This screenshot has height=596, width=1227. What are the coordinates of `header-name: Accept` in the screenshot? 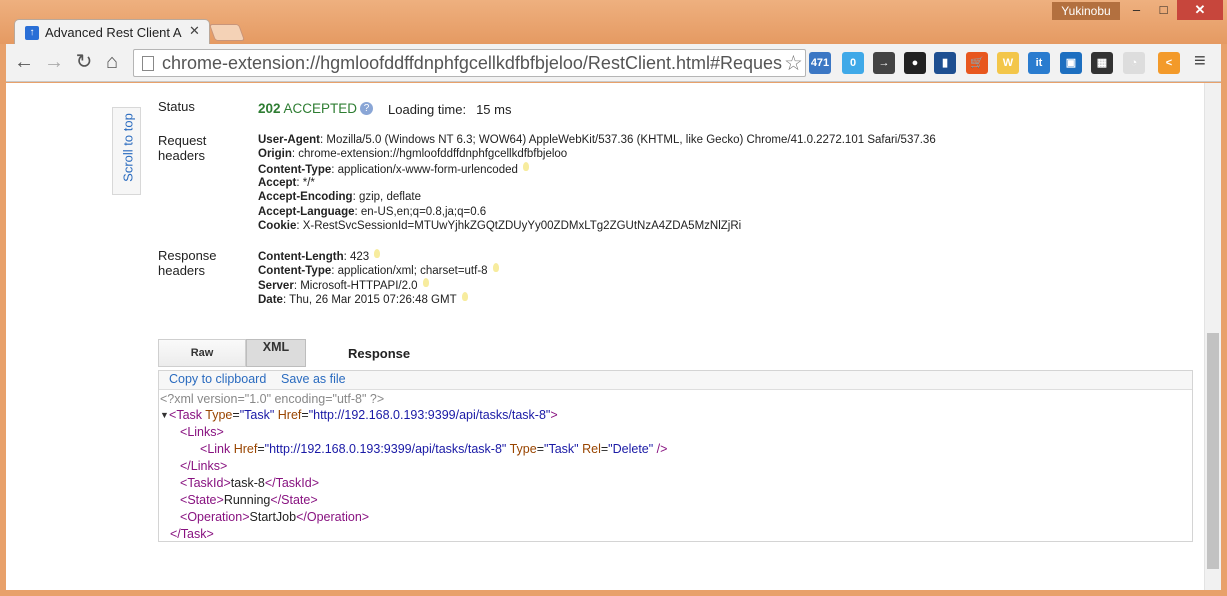 It's located at (277, 182).